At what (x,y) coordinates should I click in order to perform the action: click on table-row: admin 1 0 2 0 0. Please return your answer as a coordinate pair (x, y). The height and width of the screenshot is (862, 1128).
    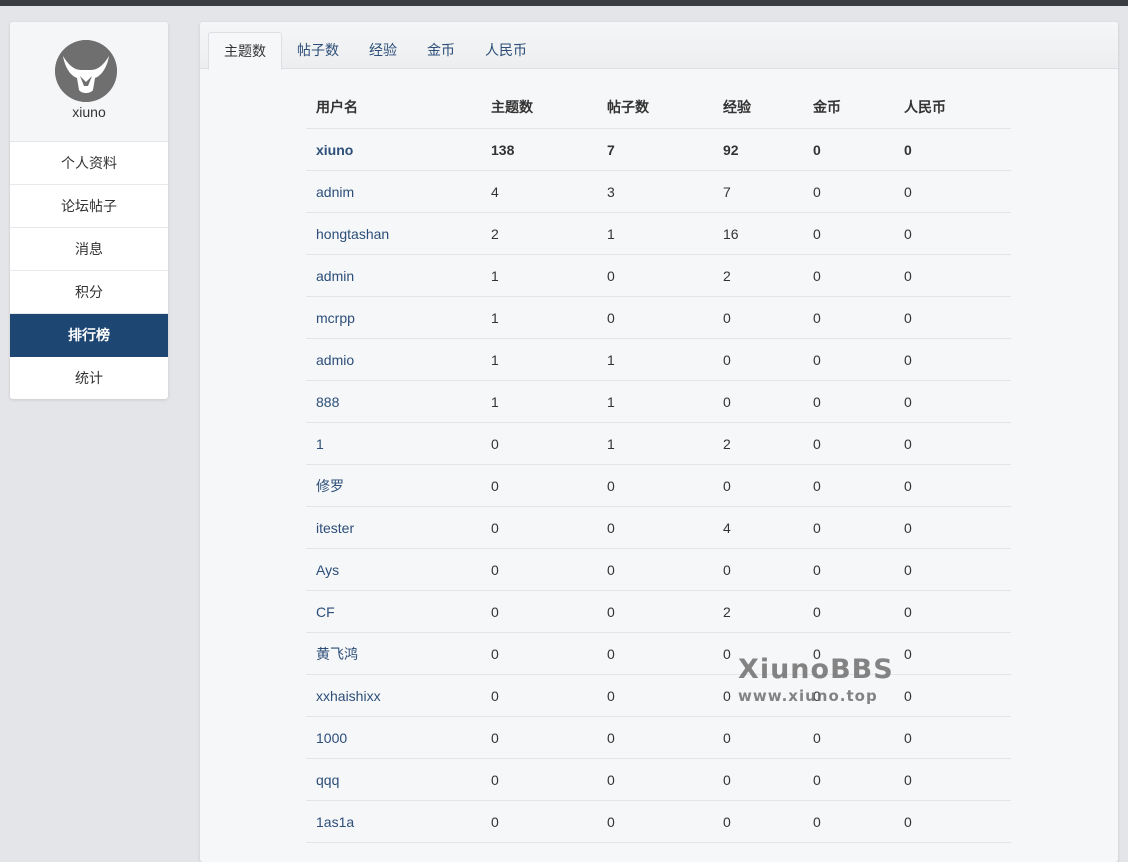
    Looking at the image, I should click on (658, 275).